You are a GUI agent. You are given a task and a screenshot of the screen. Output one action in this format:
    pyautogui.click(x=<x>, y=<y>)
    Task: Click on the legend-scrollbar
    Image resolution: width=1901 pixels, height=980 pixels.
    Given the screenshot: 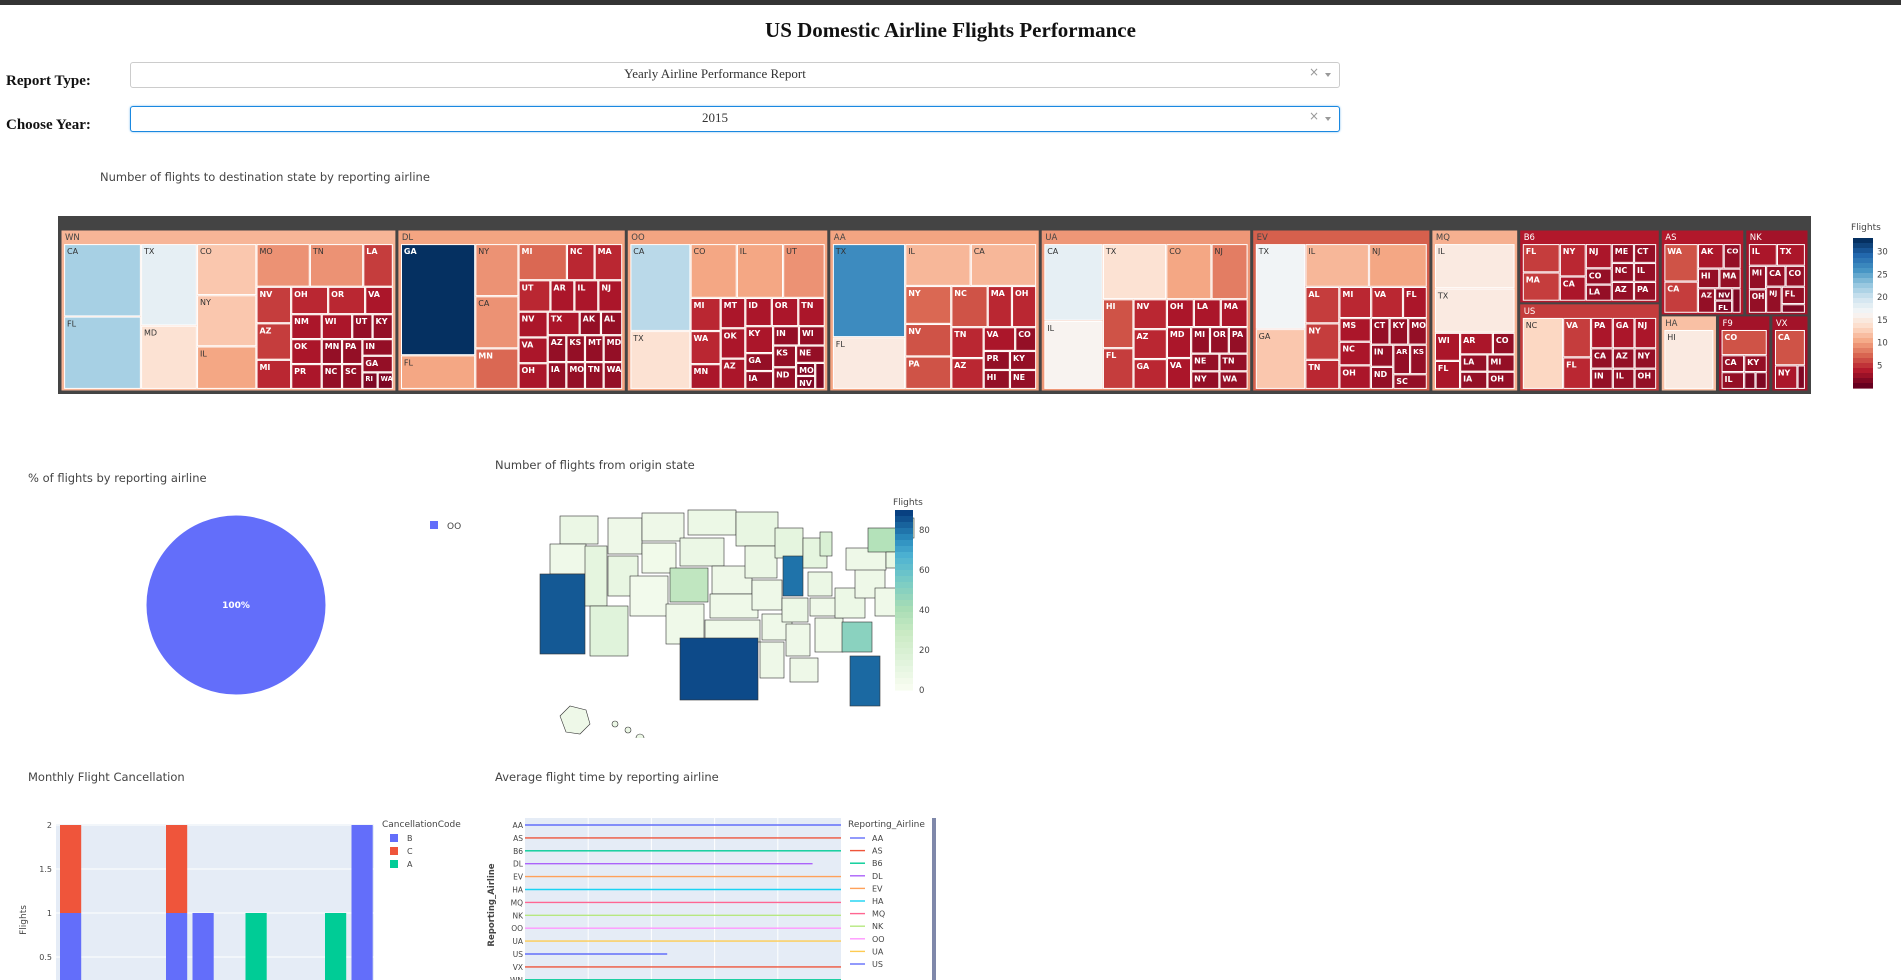 What is the action you would take?
    pyautogui.click(x=934, y=899)
    